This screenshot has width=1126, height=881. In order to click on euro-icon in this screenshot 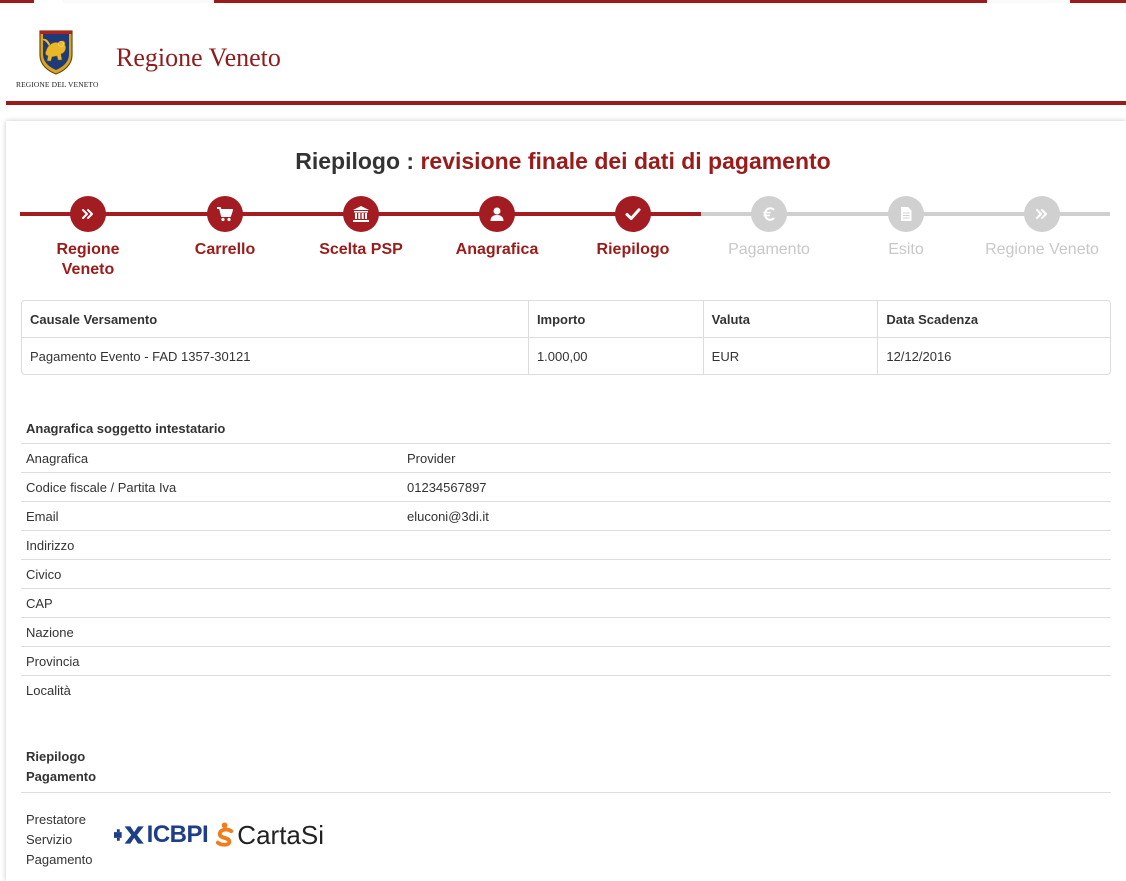, I will do `click(769, 214)`.